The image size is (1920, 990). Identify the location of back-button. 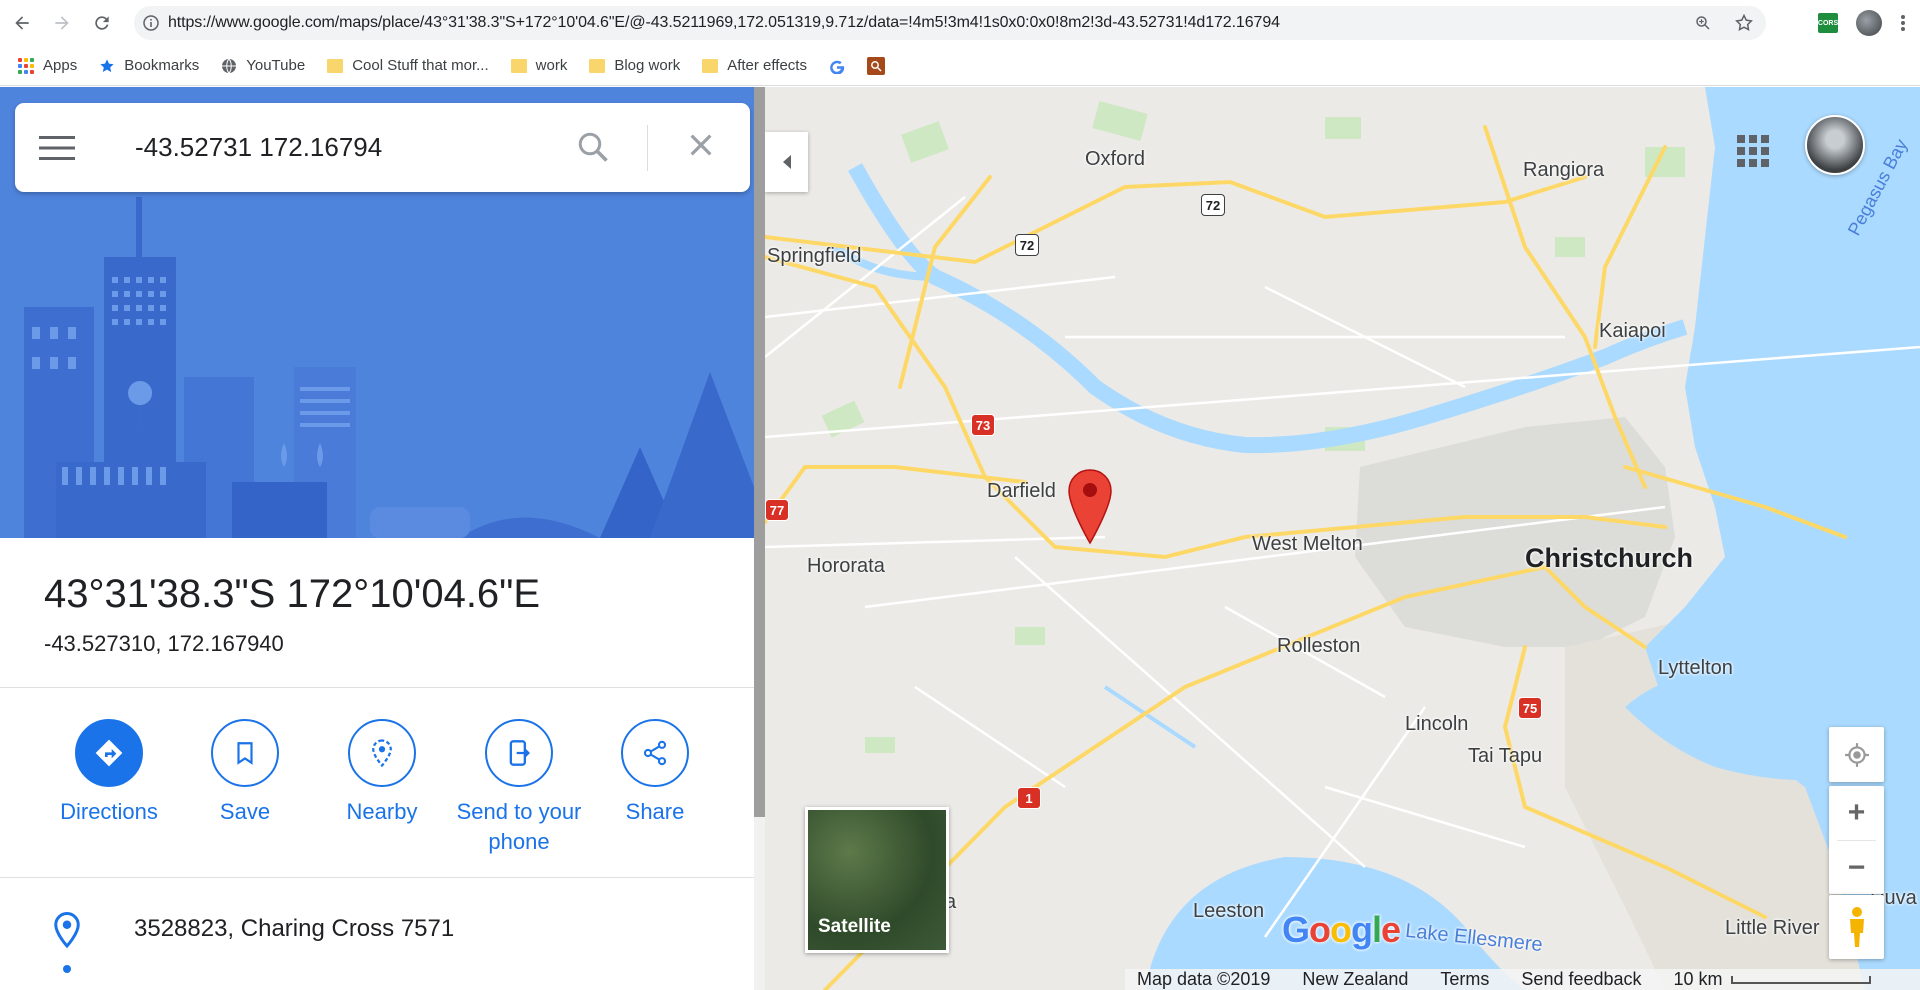
(22, 23).